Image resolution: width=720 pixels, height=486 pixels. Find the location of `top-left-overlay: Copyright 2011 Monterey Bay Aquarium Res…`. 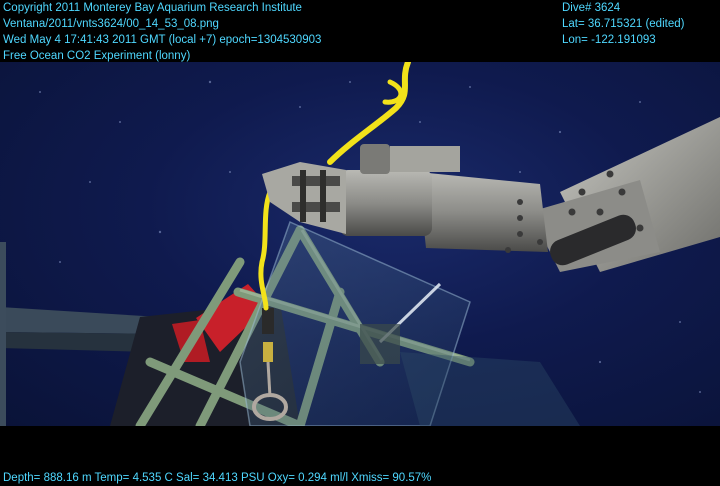

top-left-overlay: Copyright 2011 Monterey Bay Aquarium Res… is located at coordinates (162, 32).